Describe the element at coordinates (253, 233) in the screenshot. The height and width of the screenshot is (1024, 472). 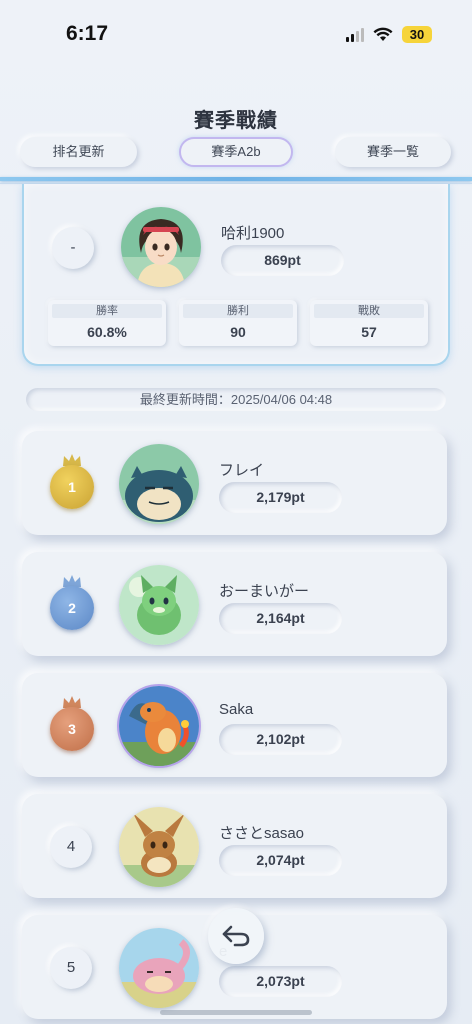
I see `my-player-name: 哈利1900` at that location.